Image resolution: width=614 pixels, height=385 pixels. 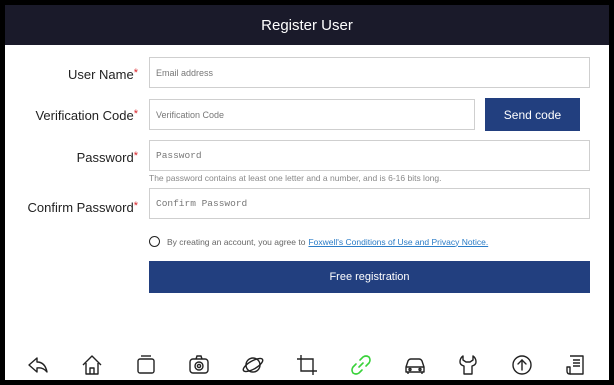 What do you see at coordinates (185, 72) in the screenshot?
I see `email-placeholder: Email address` at bounding box center [185, 72].